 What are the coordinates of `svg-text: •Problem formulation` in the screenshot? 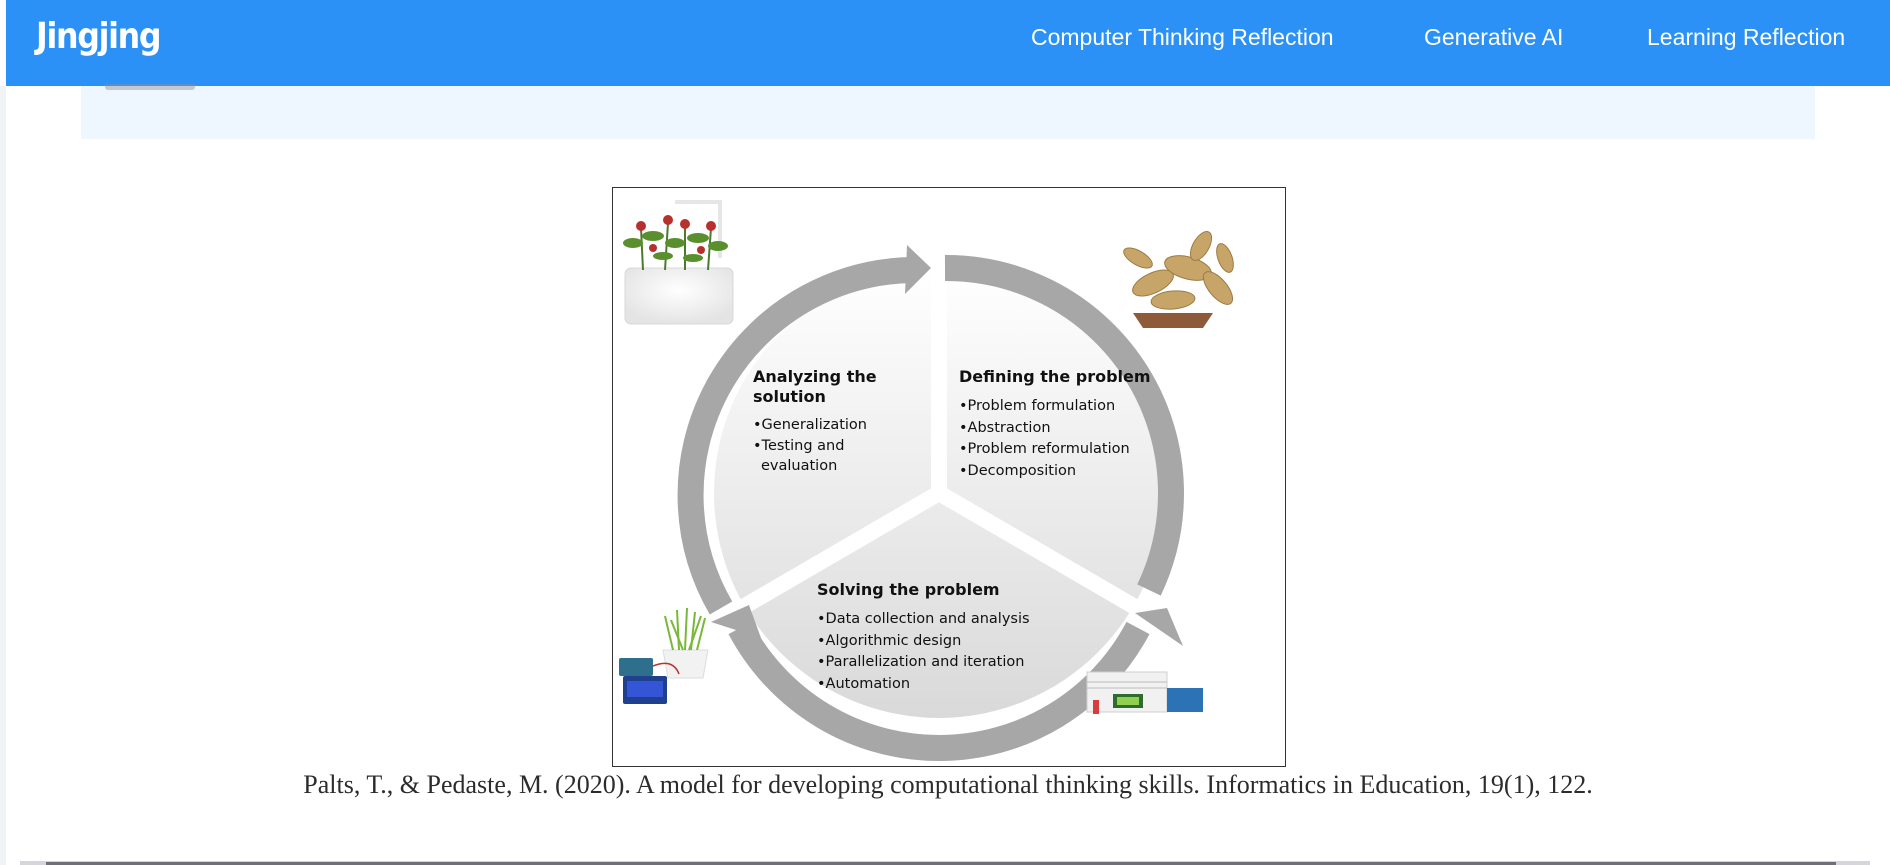 It's located at (1037, 406).